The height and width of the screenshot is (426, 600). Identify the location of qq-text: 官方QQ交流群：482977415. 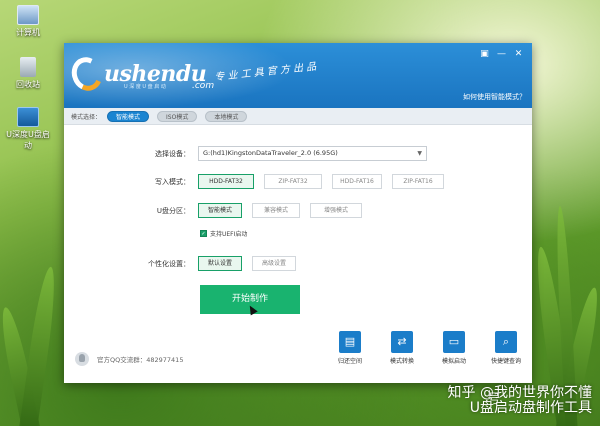
(140, 360).